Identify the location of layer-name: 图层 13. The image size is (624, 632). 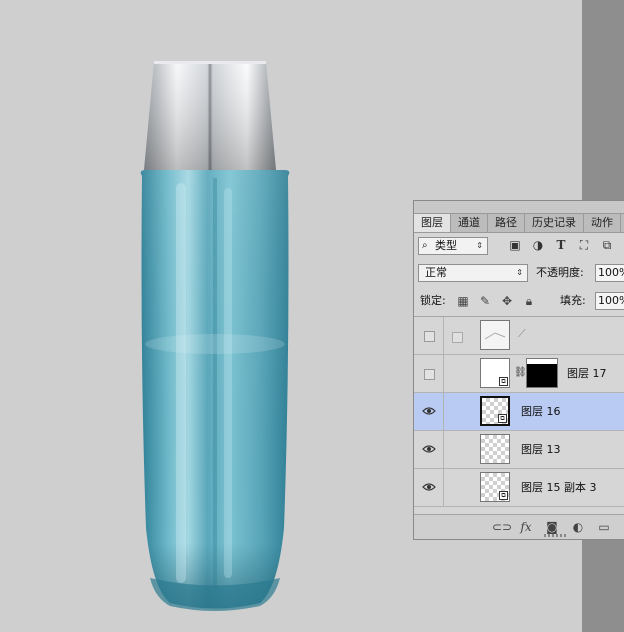
(541, 449).